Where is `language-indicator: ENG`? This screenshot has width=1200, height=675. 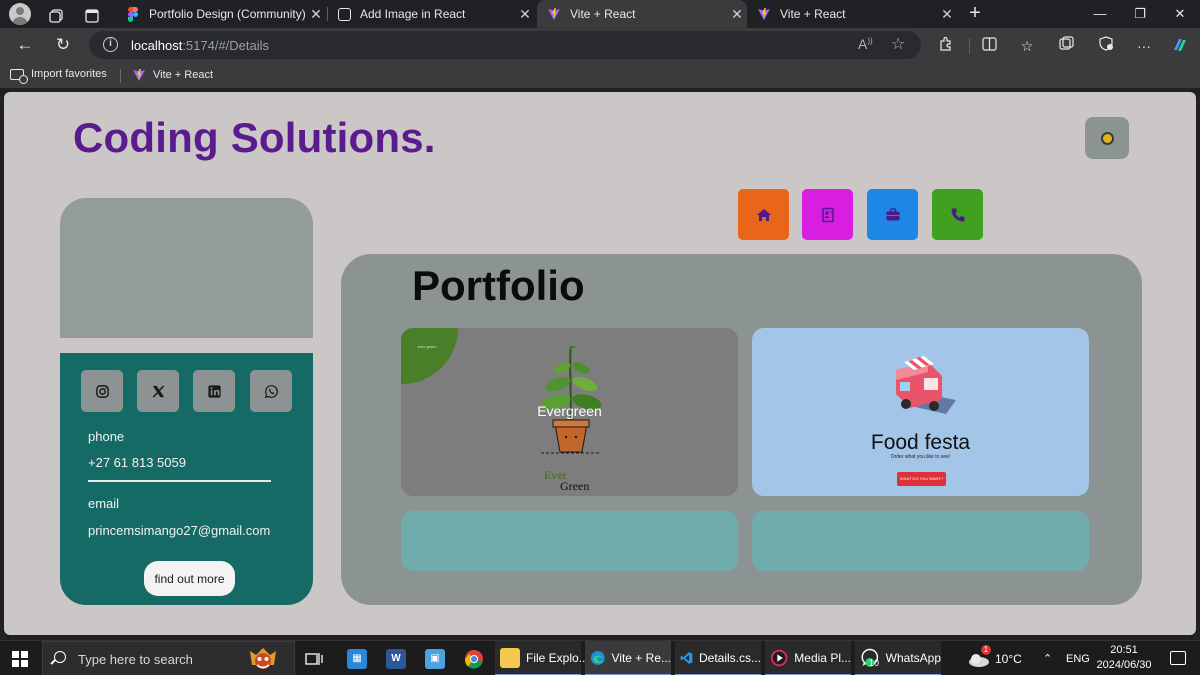
language-indicator: ENG is located at coordinates (1078, 658).